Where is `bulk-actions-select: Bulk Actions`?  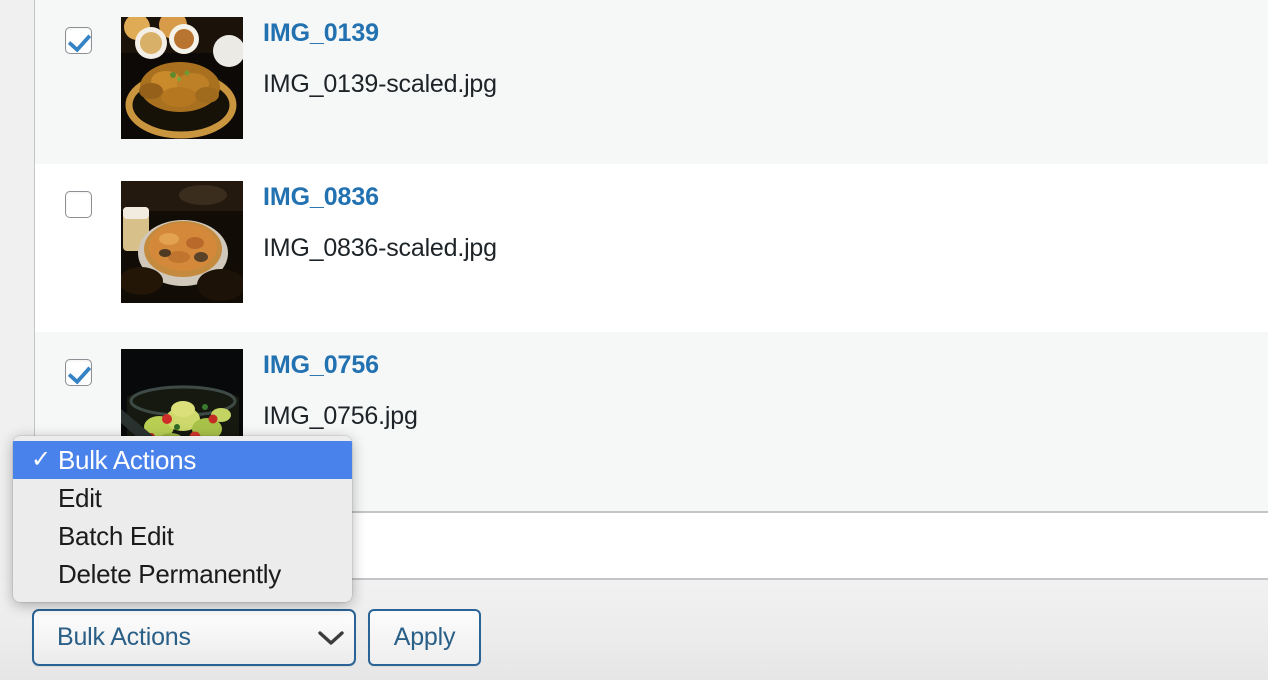
bulk-actions-select: Bulk Actions is located at coordinates (194, 637).